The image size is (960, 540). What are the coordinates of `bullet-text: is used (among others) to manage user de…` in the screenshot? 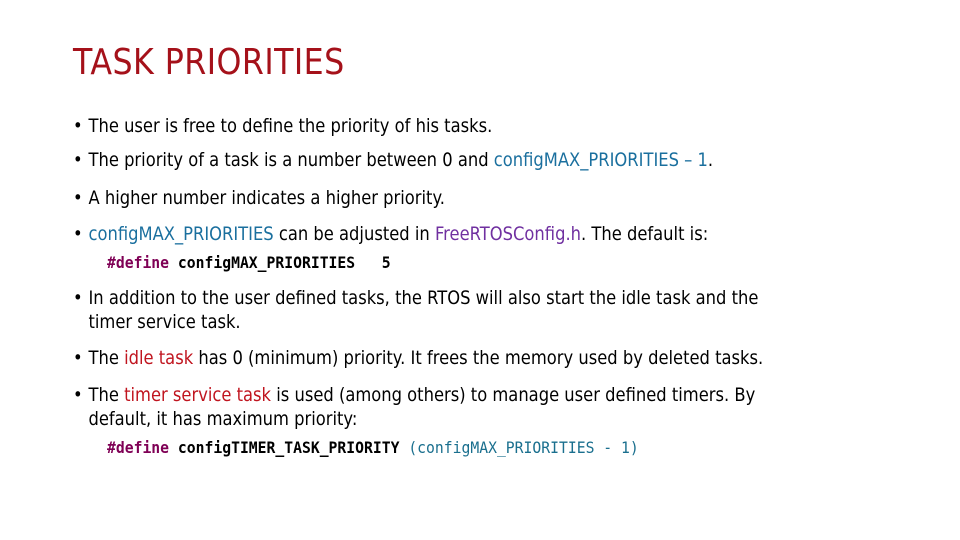 It's located at (513, 395).